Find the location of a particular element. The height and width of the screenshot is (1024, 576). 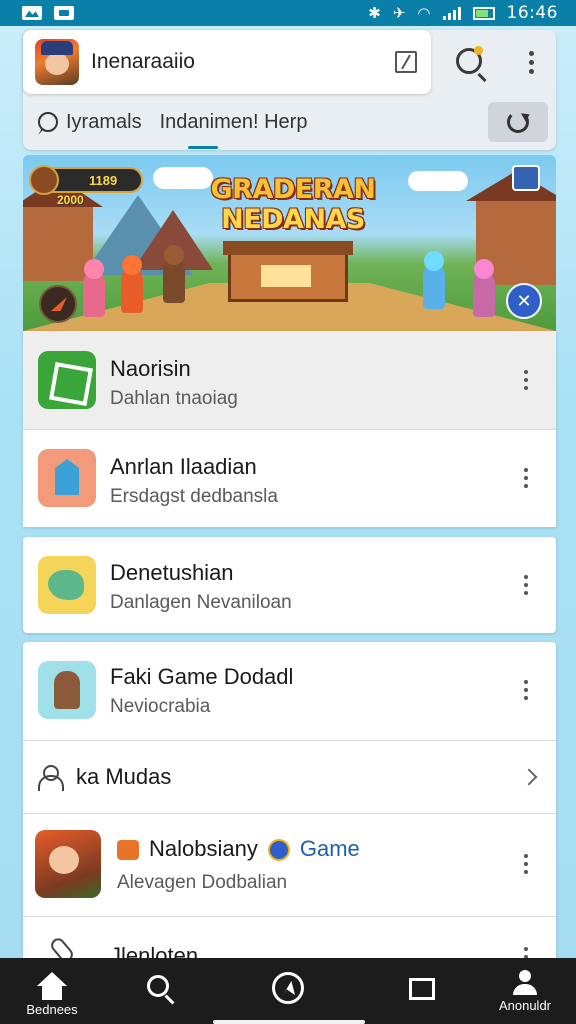

tab-programs: Iyramals is located at coordinates (104, 122).